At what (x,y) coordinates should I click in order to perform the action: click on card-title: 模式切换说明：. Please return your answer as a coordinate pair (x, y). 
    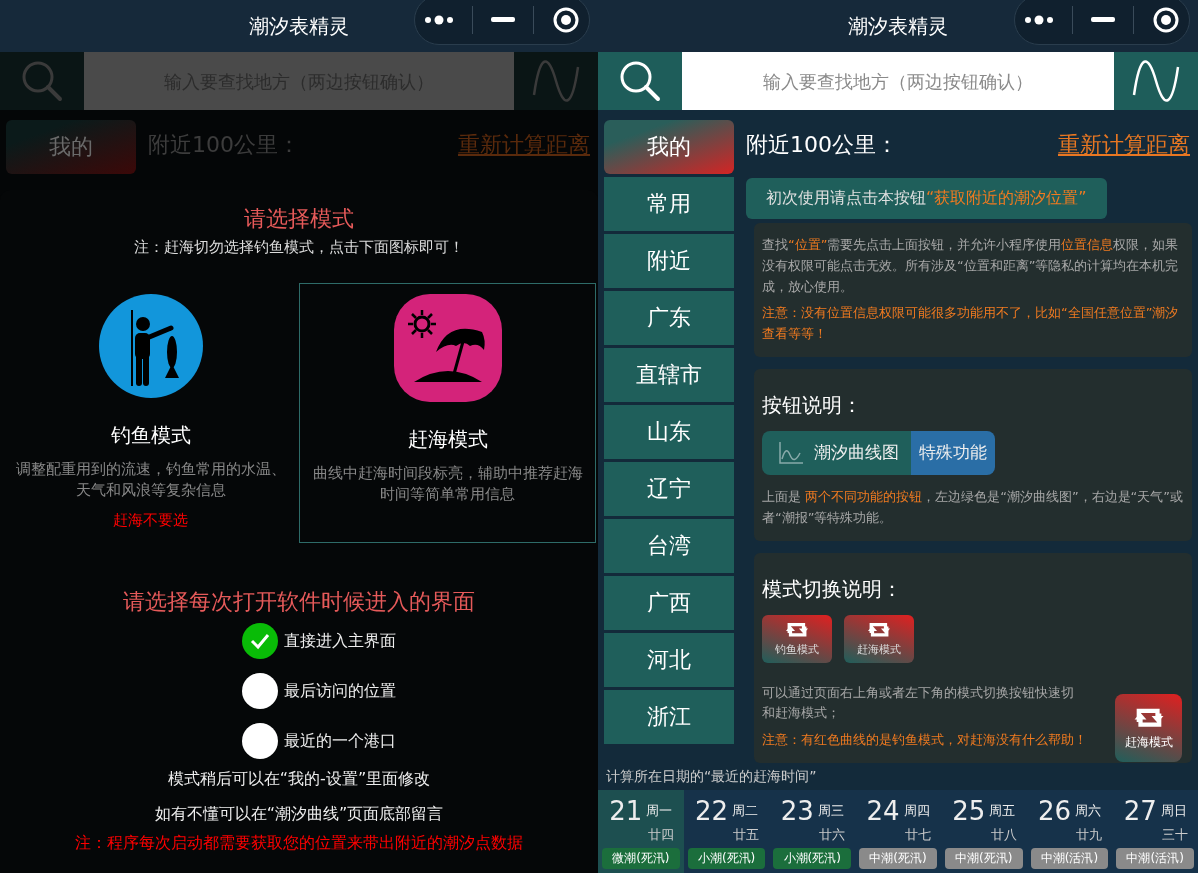
    Looking at the image, I should click on (832, 589).